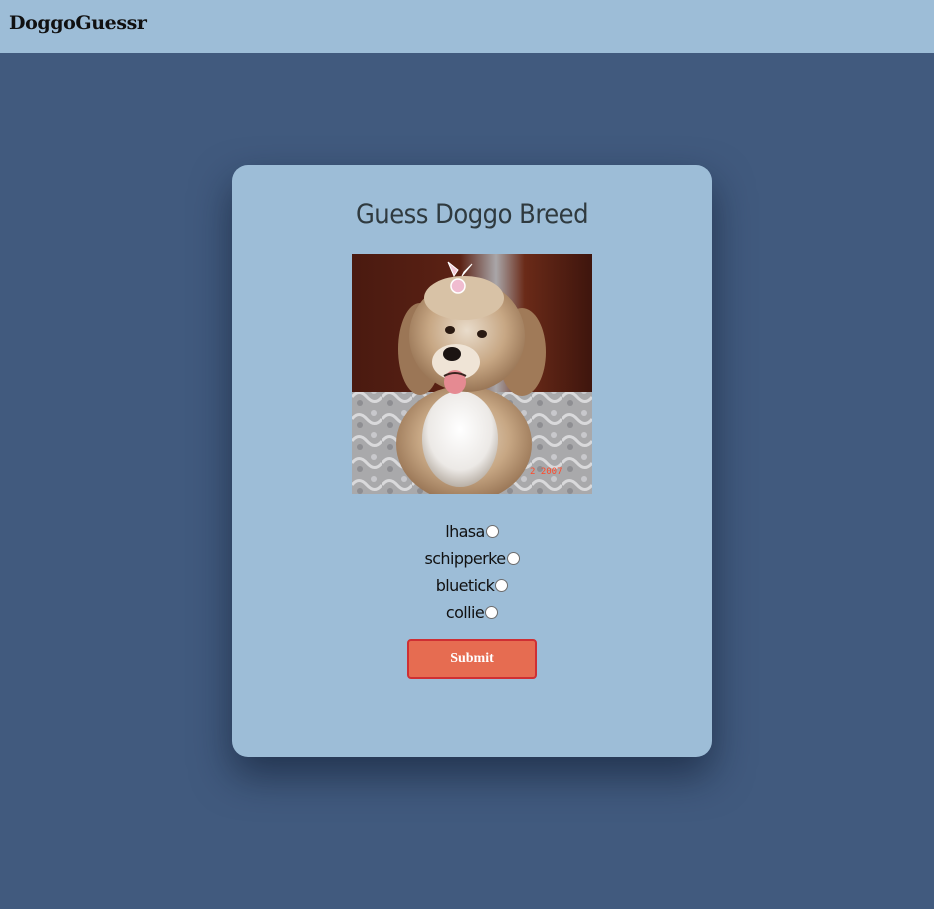 Image resolution: width=934 pixels, height=909 pixels. I want to click on top-navbar: DoggoGuessr, so click(467, 26).